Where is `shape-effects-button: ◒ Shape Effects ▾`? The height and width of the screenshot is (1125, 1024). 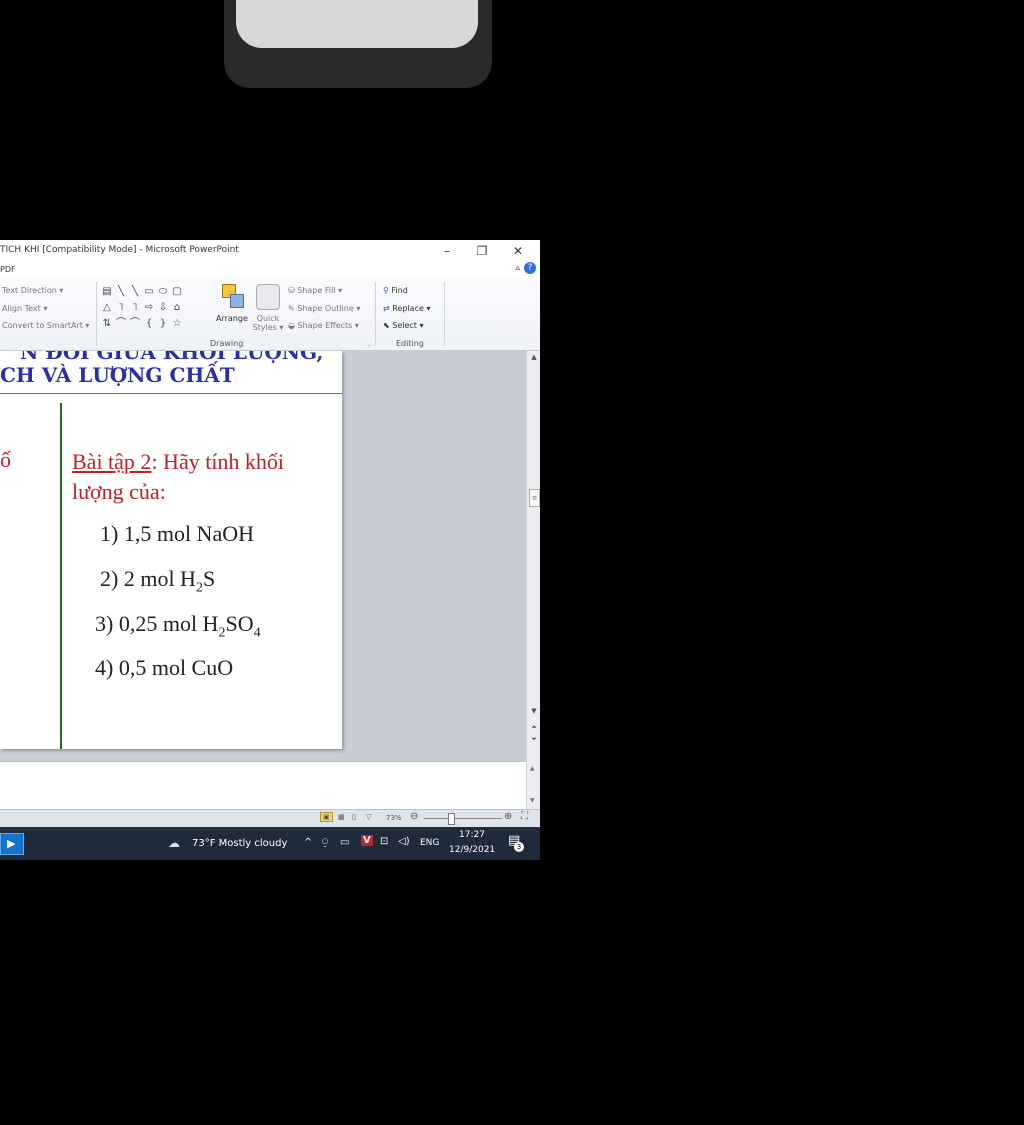
shape-effects-button: ◒ Shape Effects ▾ is located at coordinates (323, 325).